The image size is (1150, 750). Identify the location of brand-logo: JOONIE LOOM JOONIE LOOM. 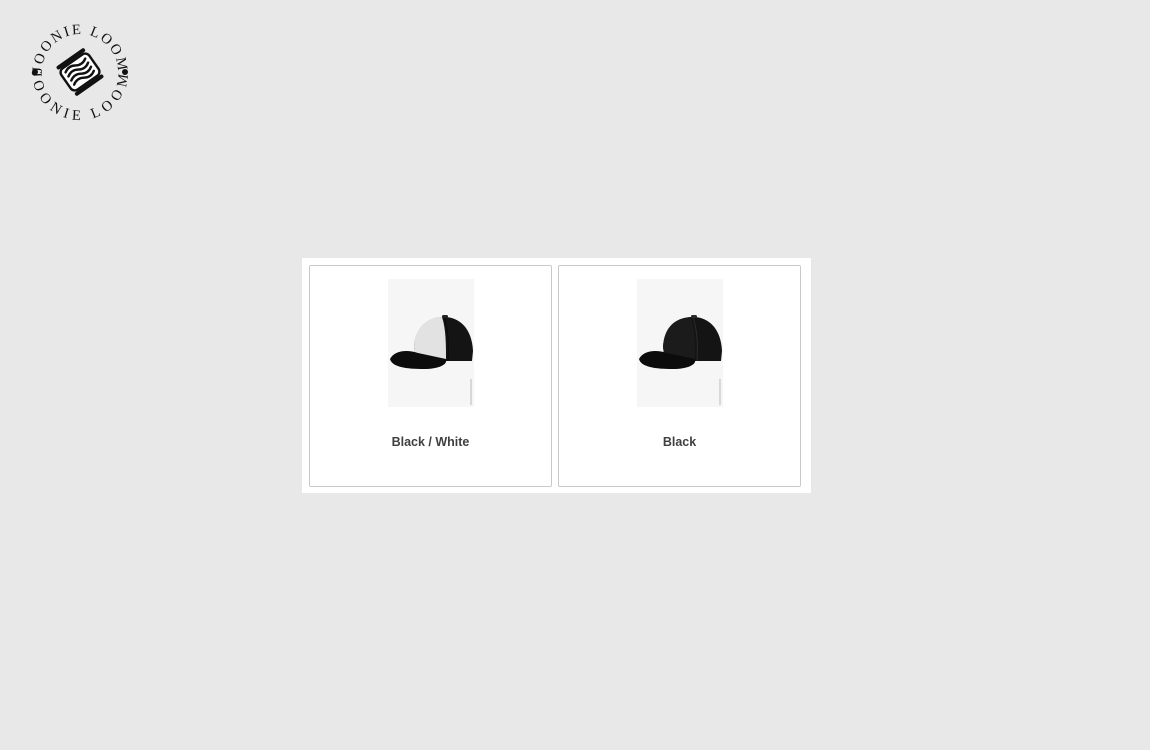
(80, 72).